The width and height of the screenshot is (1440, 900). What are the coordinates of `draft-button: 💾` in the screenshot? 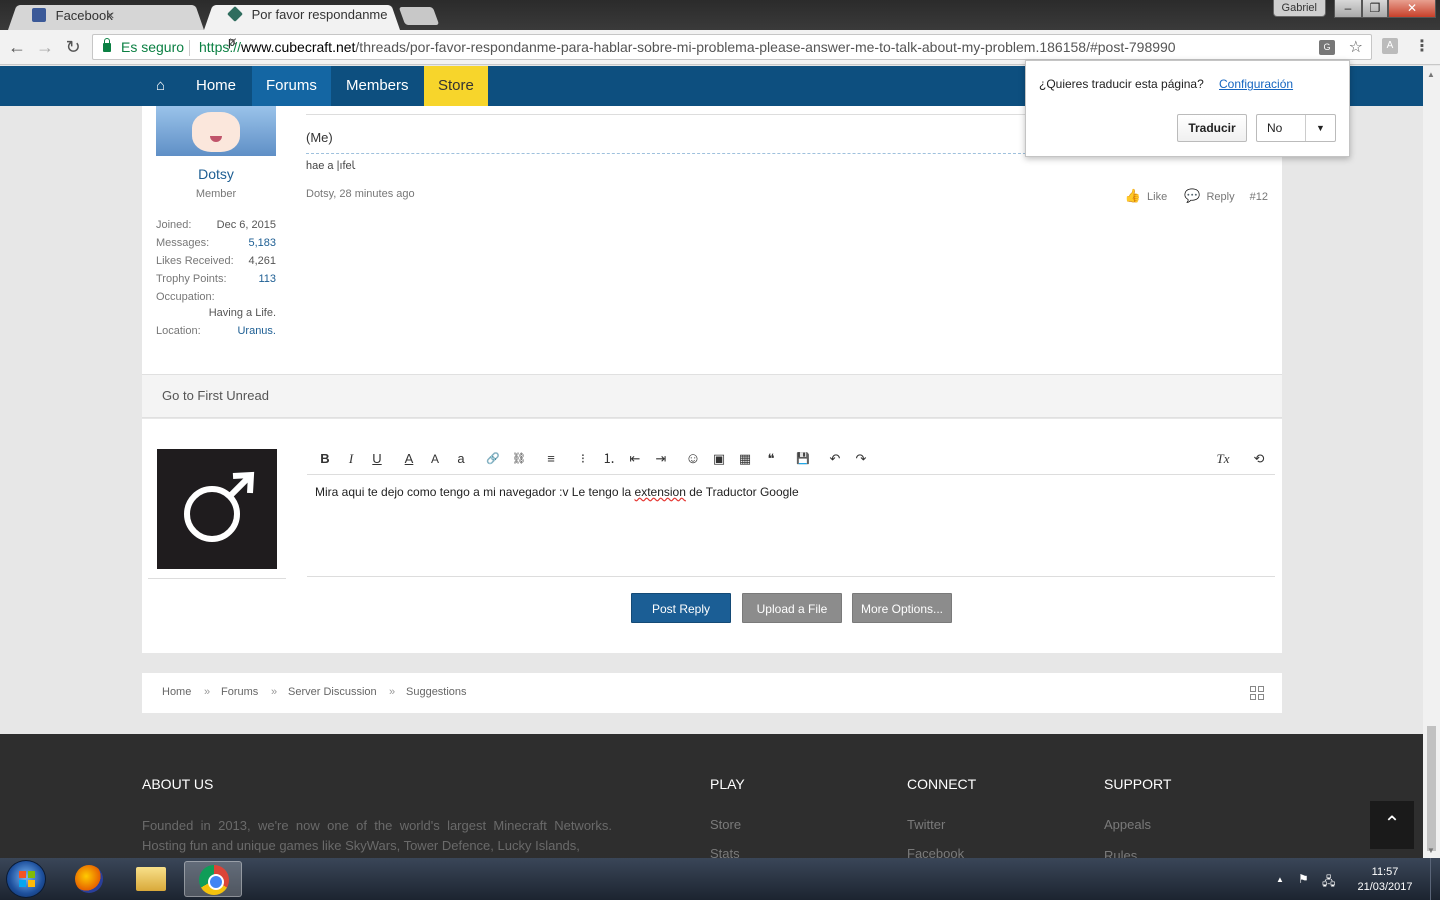 It's located at (803, 459).